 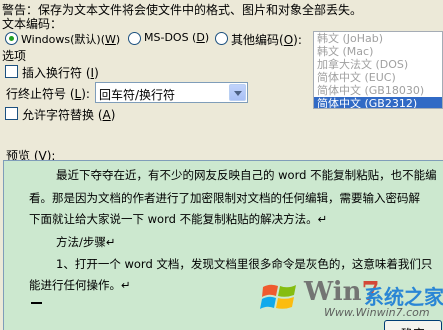 I want to click on preview-line: 能进行任何操作。↵, so click(x=80, y=285).